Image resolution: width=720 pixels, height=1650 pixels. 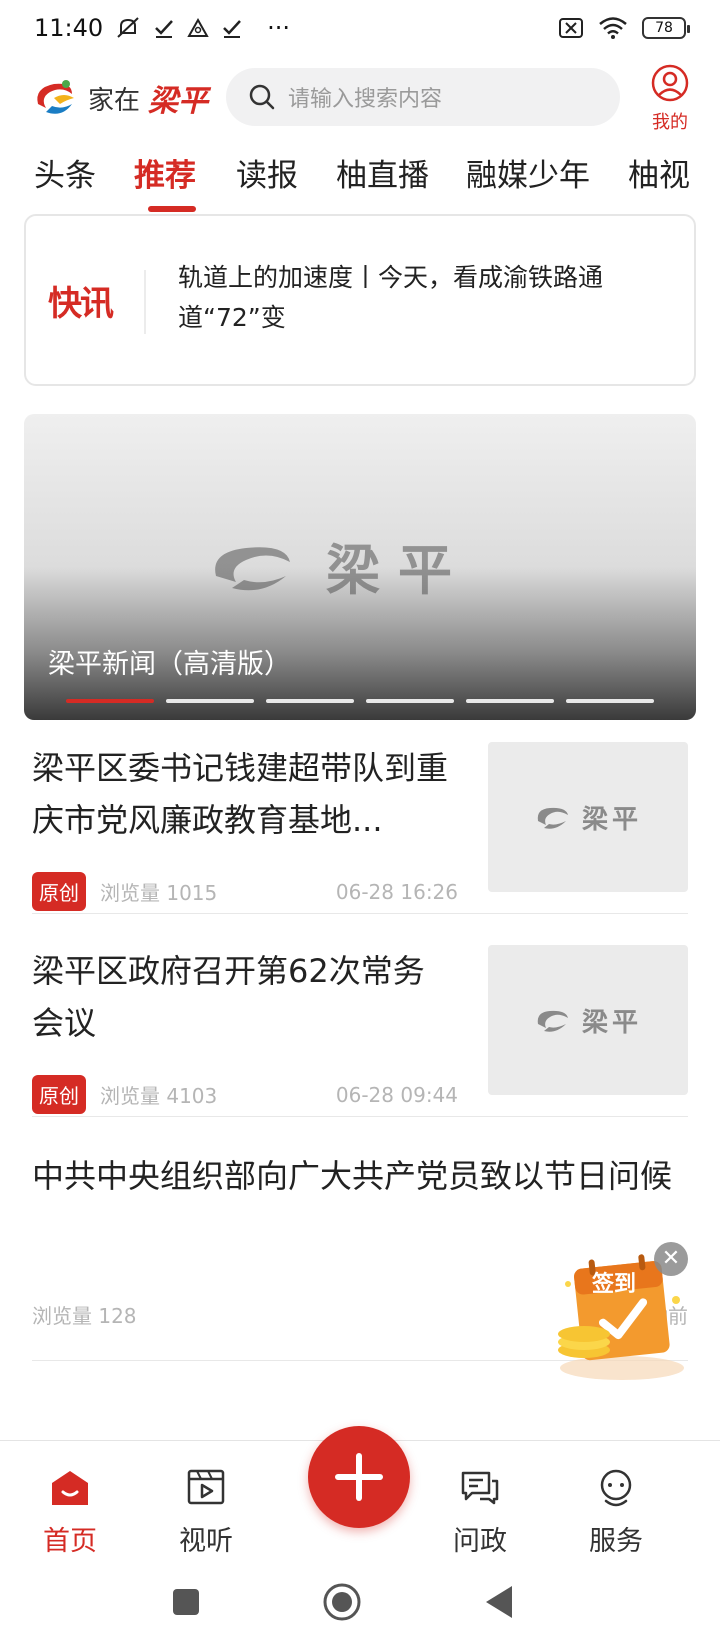 What do you see at coordinates (114, 100) in the screenshot?
I see `logo-prefix: 家在` at bounding box center [114, 100].